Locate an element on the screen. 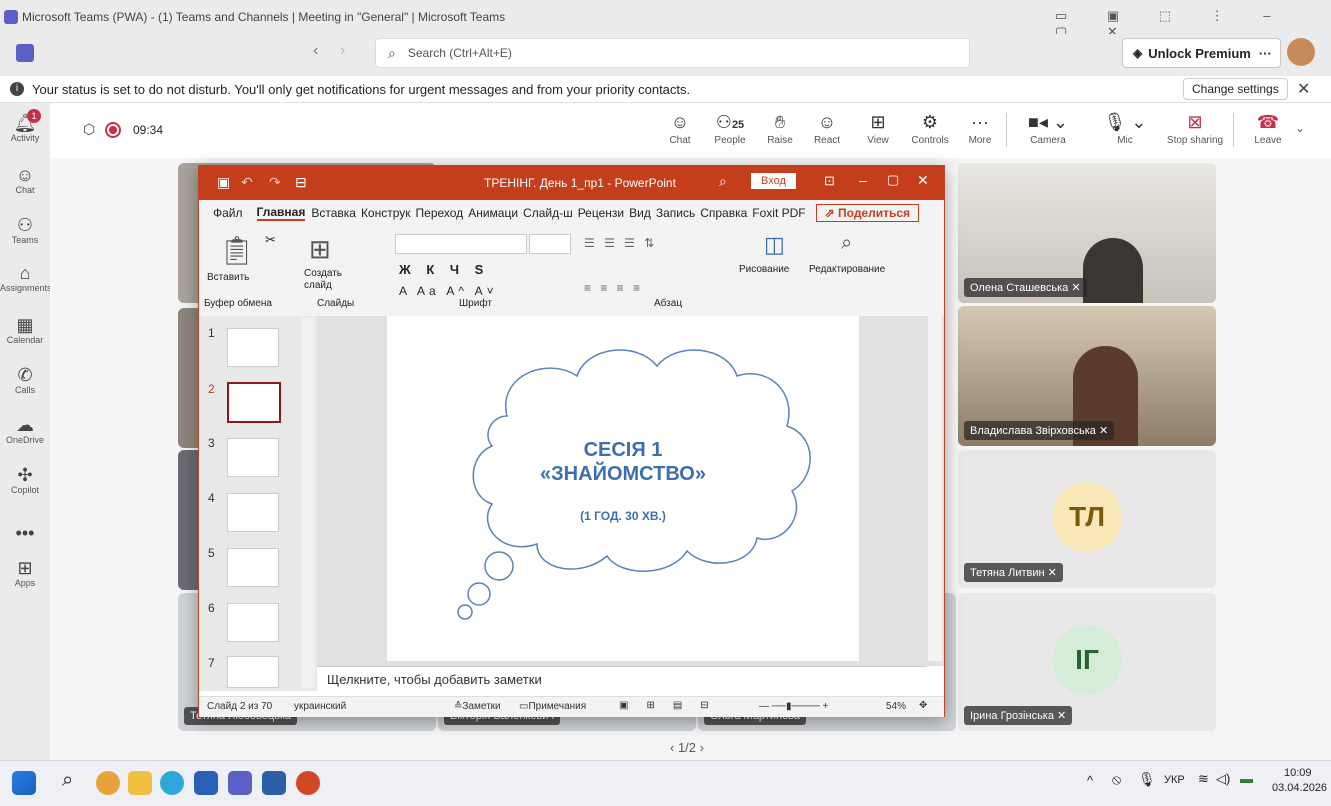 This screenshot has height=806, width=1331. view-buttons: ▣⊞▤⊟ is located at coordinates (673, 705).